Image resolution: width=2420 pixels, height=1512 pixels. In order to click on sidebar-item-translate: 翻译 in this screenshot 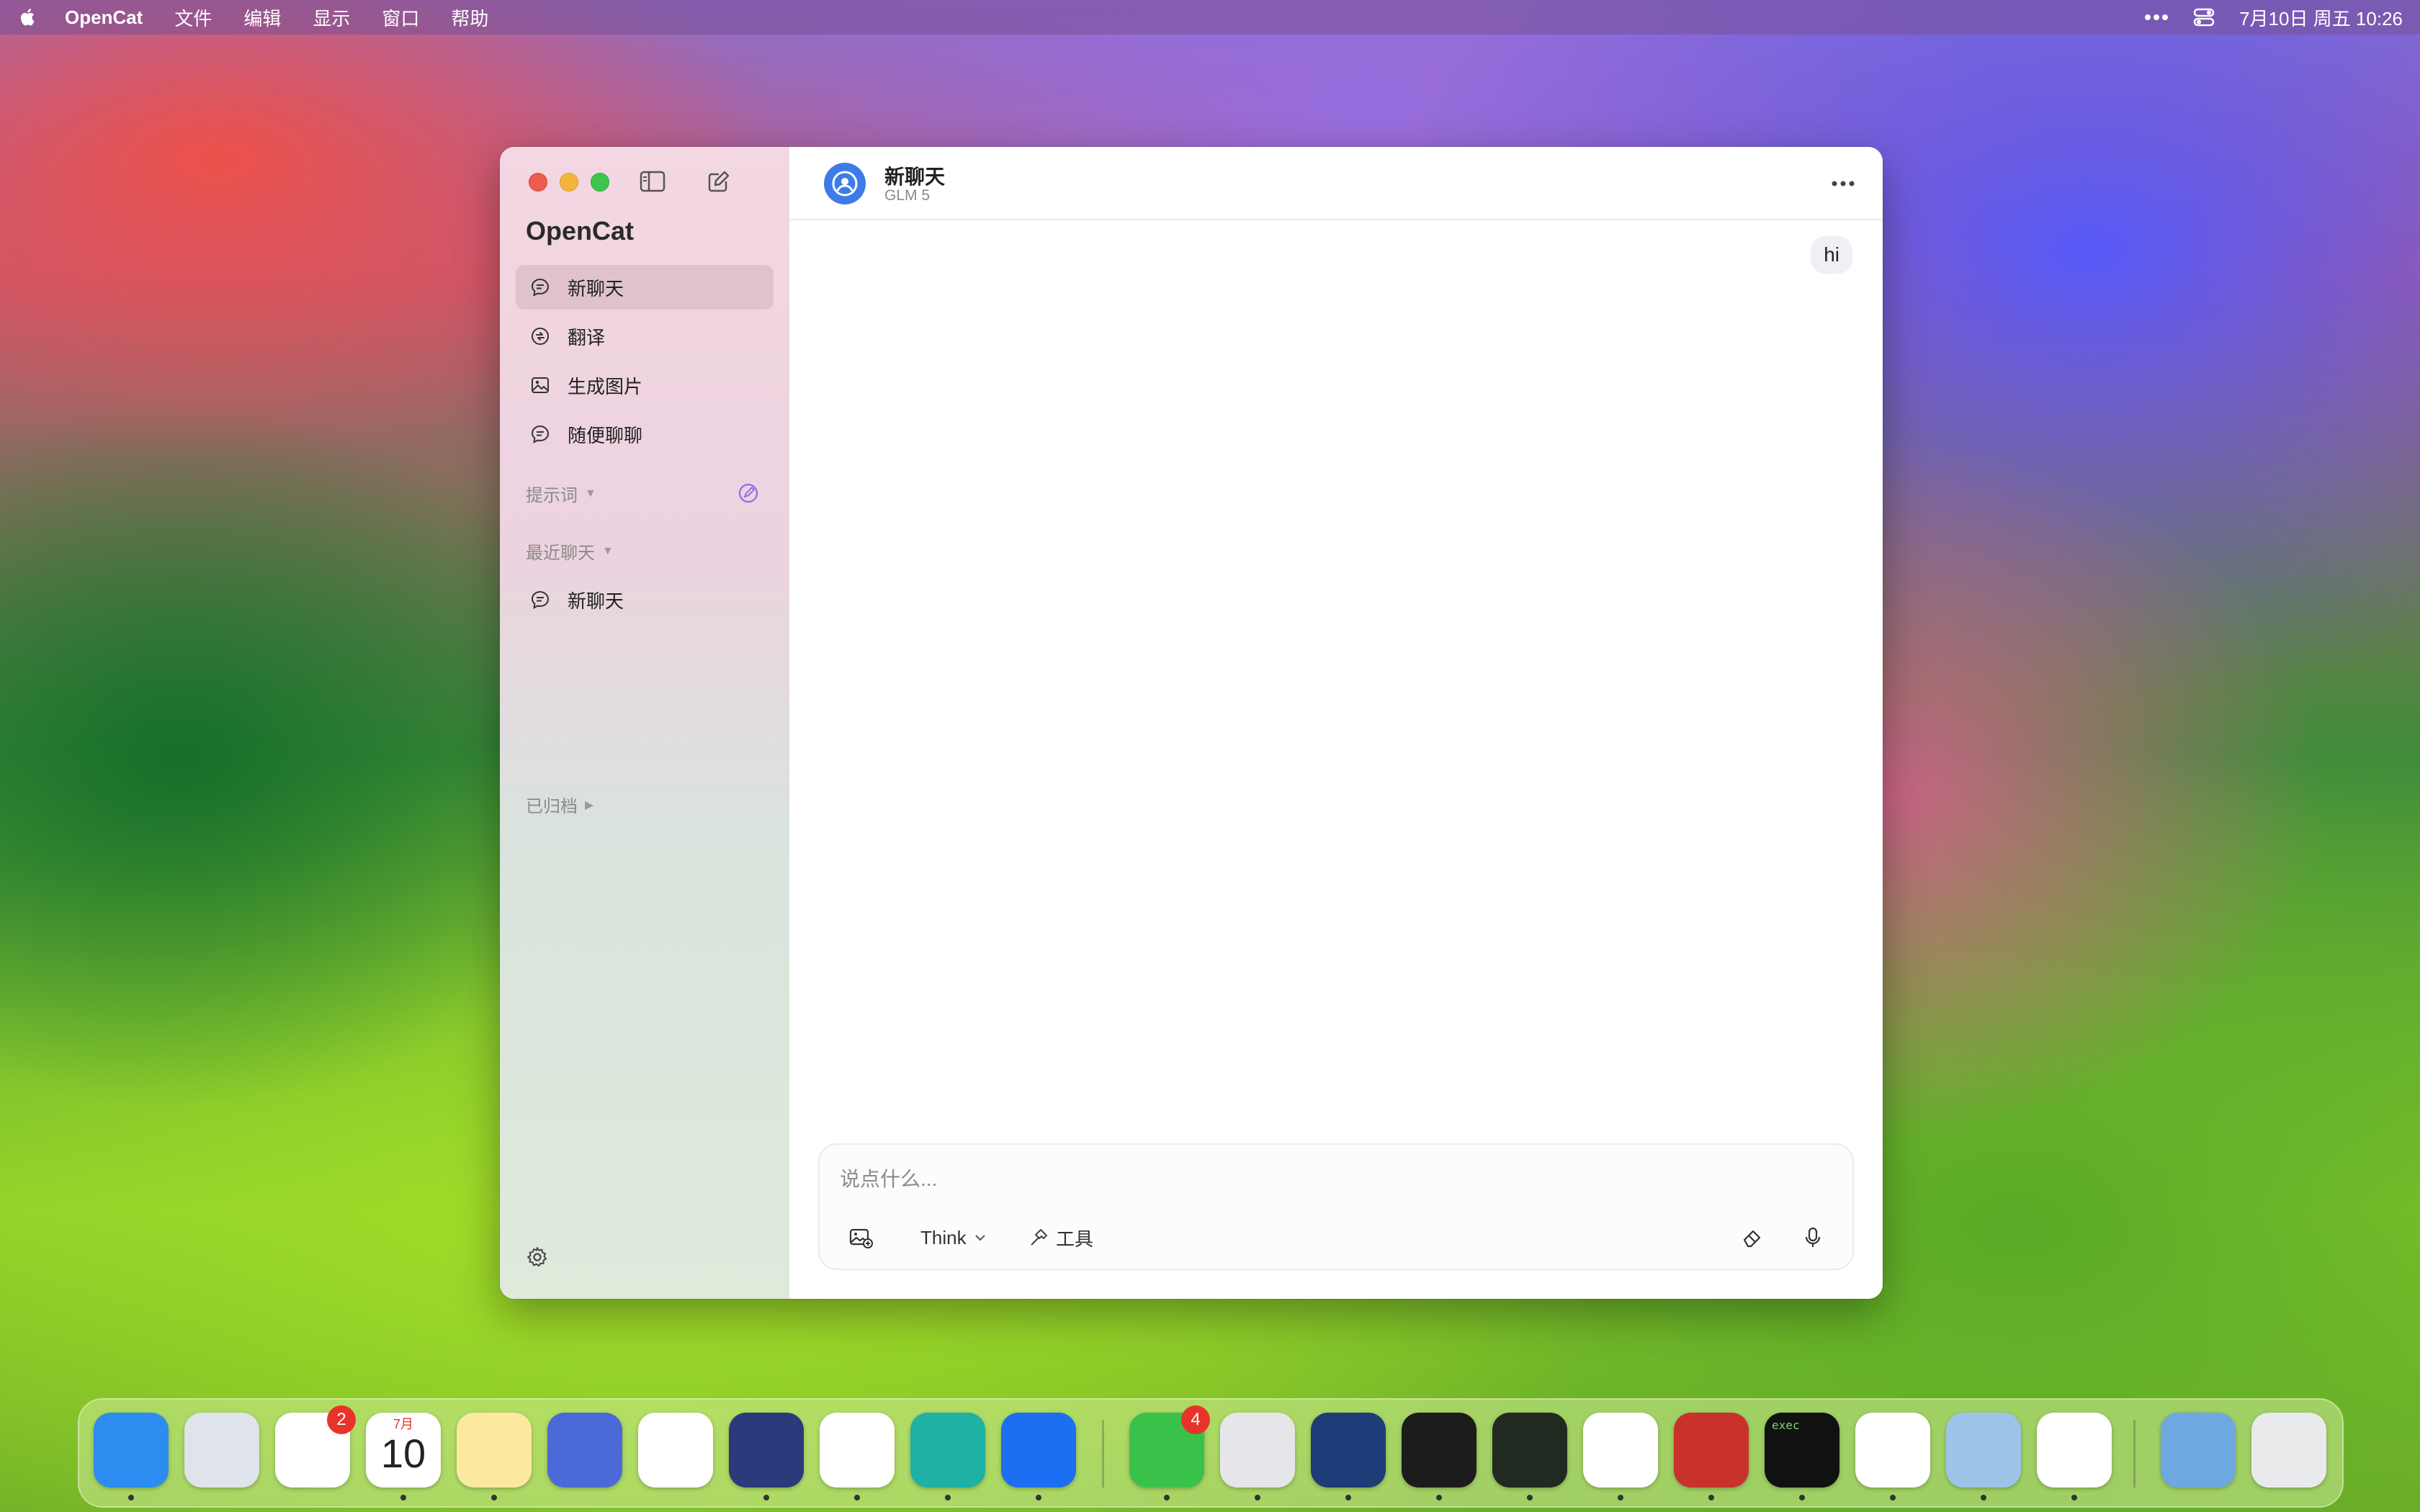, I will do `click(645, 336)`.